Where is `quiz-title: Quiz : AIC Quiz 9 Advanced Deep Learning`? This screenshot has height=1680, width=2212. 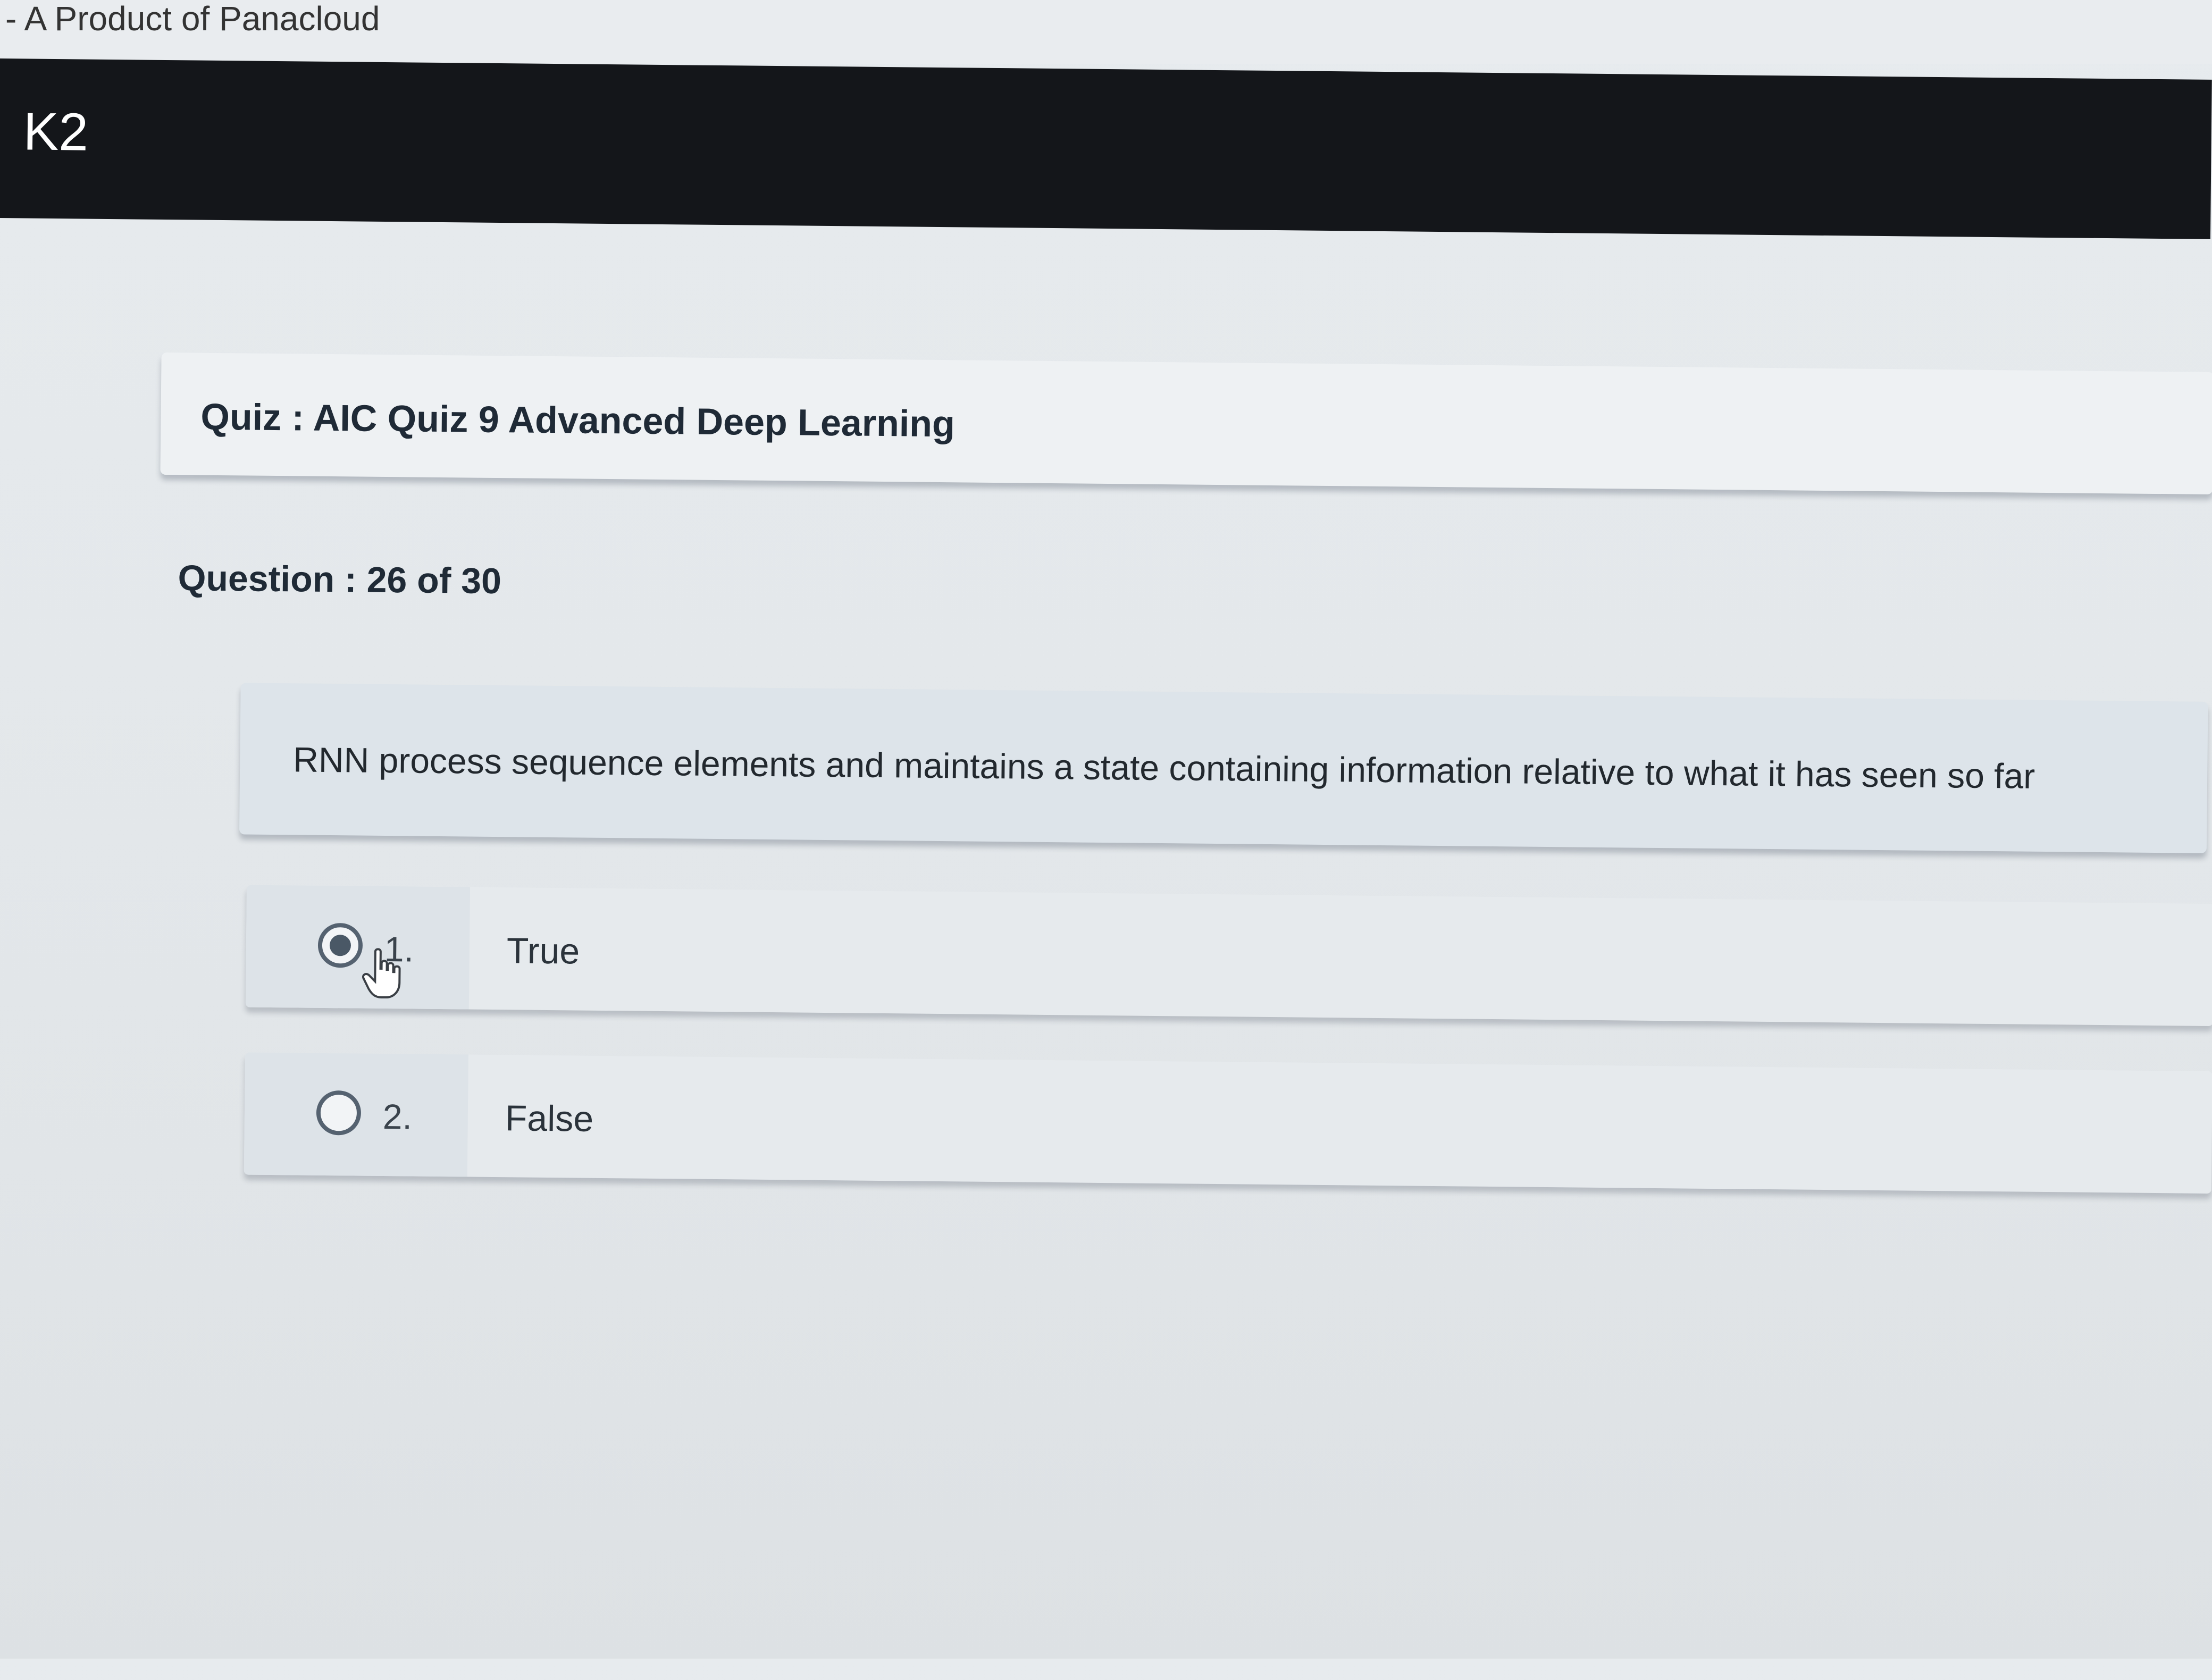
quiz-title: Quiz : AIC Quiz 9 Advanced Deep Learning is located at coordinates (578, 420).